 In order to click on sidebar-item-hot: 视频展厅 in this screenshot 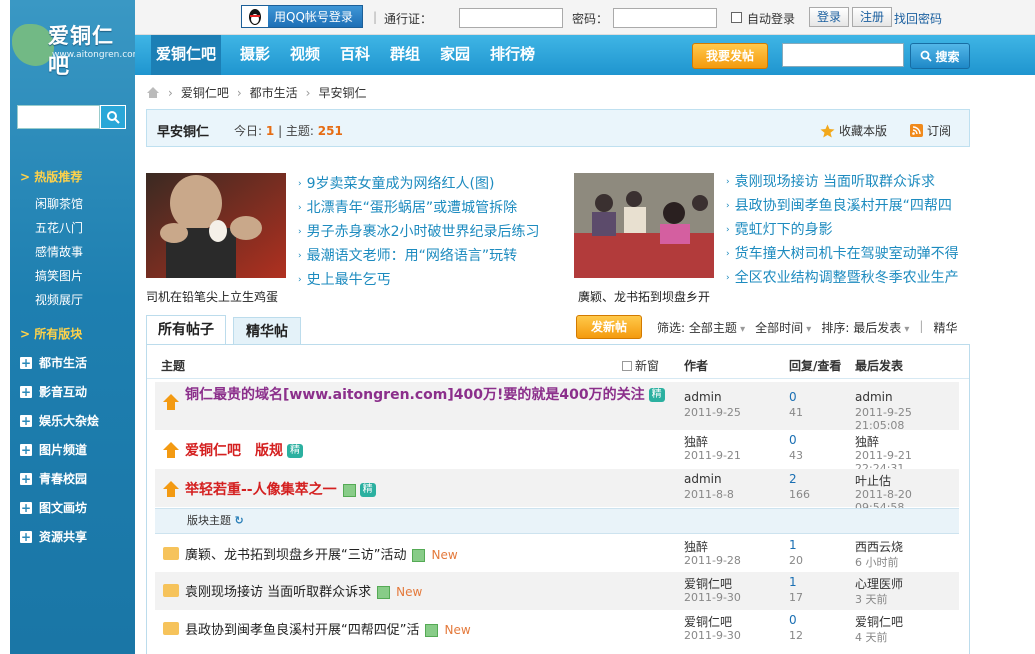, I will do `click(72, 299)`.